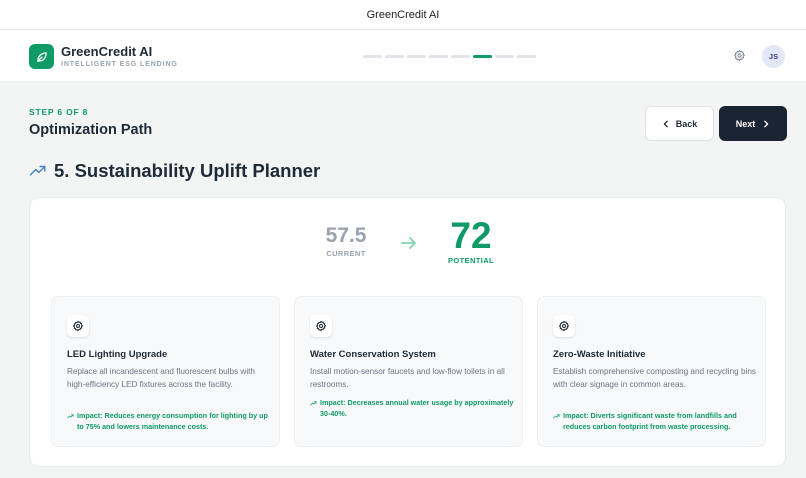  I want to click on brand-tagline: INTELLIGENT ESG LENDING, so click(119, 64).